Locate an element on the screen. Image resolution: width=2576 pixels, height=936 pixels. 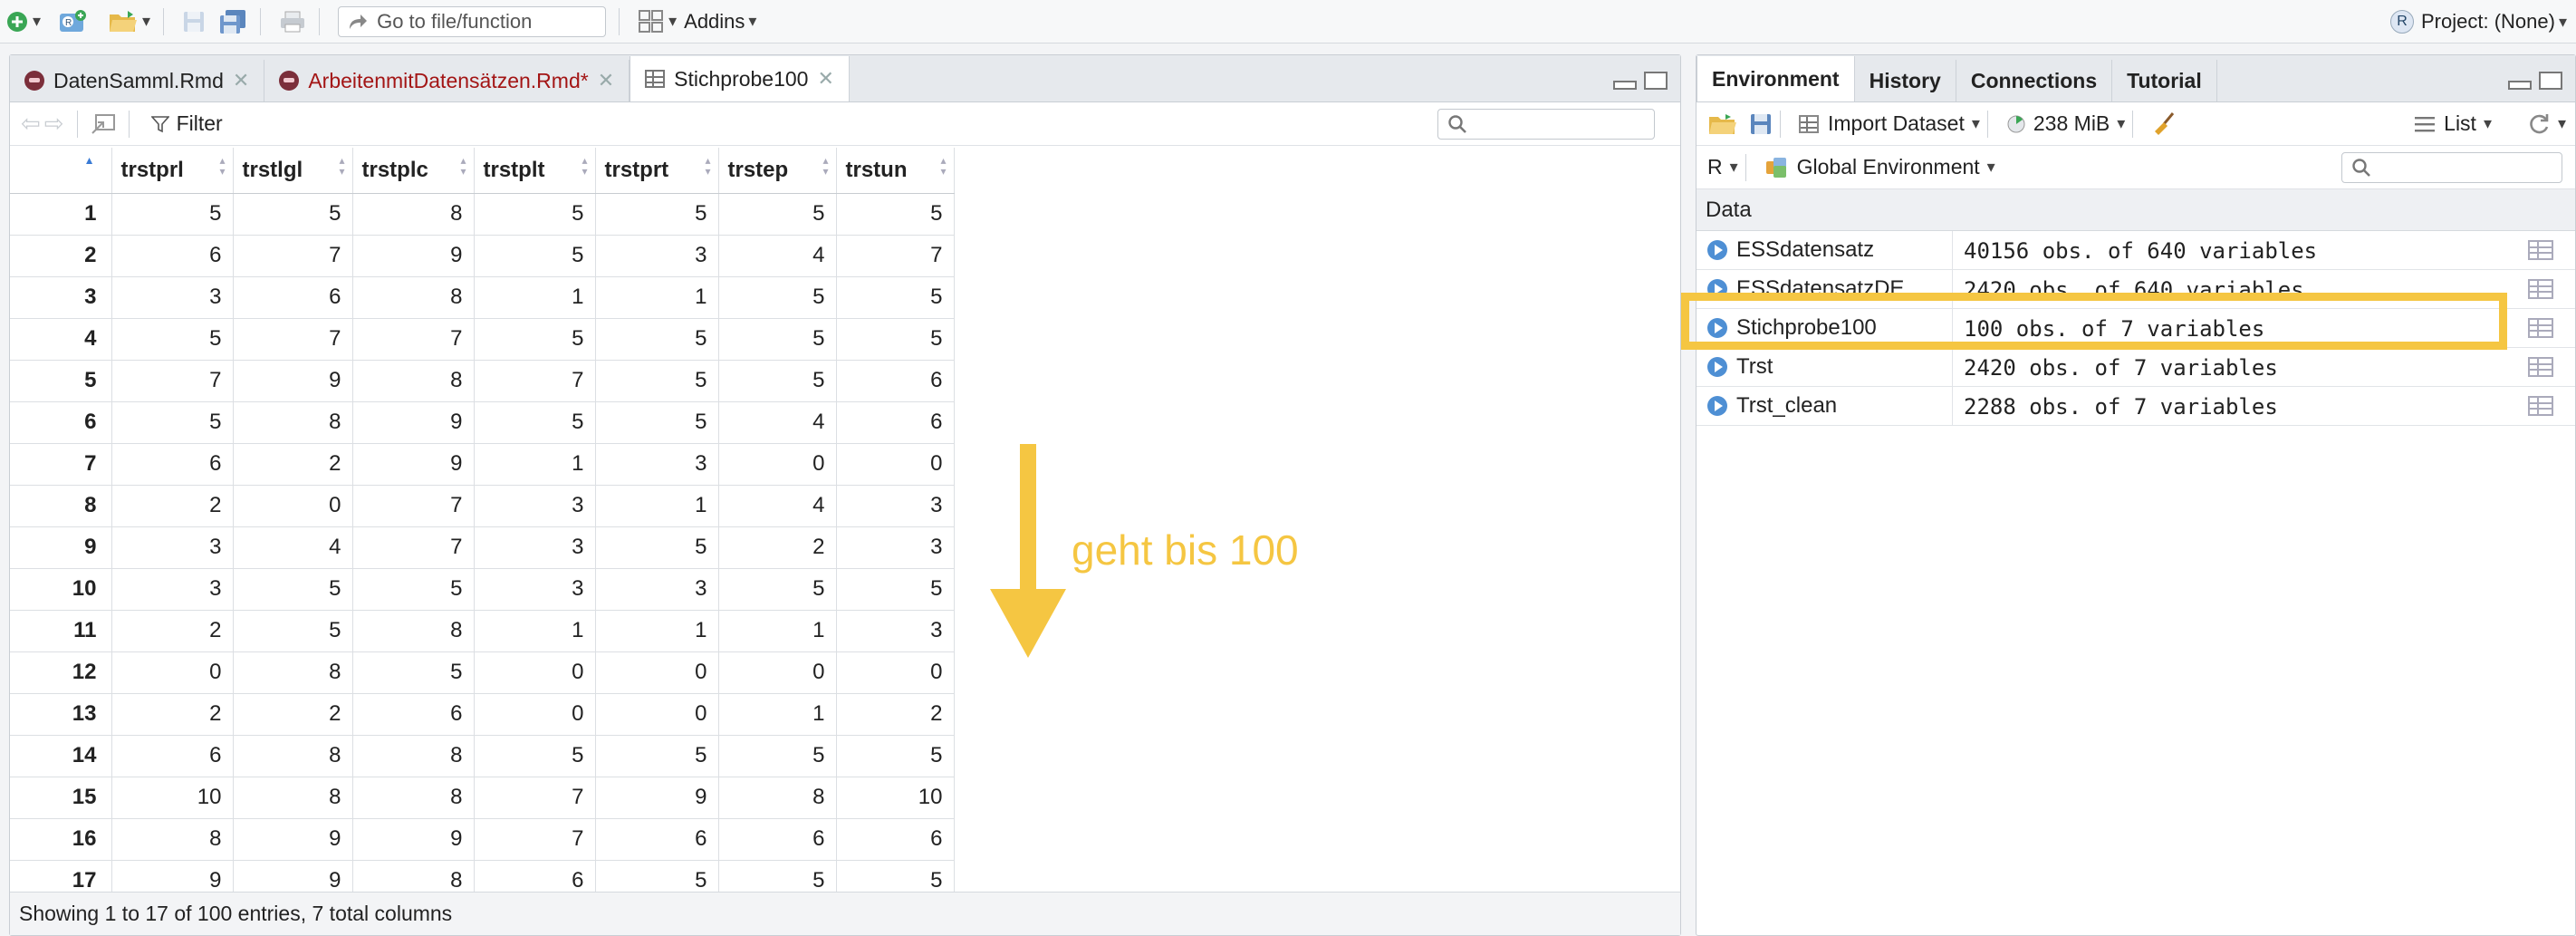
save-all-button is located at coordinates (232, 22).